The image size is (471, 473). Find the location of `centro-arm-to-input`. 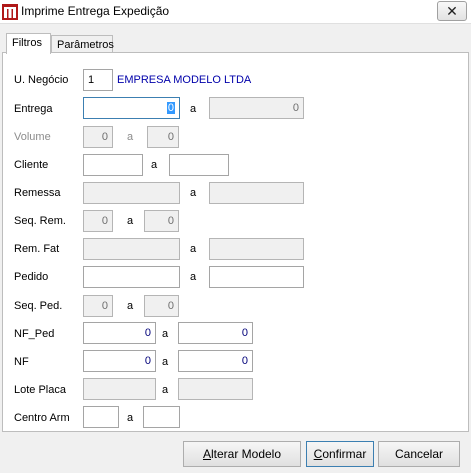

centro-arm-to-input is located at coordinates (161, 417).